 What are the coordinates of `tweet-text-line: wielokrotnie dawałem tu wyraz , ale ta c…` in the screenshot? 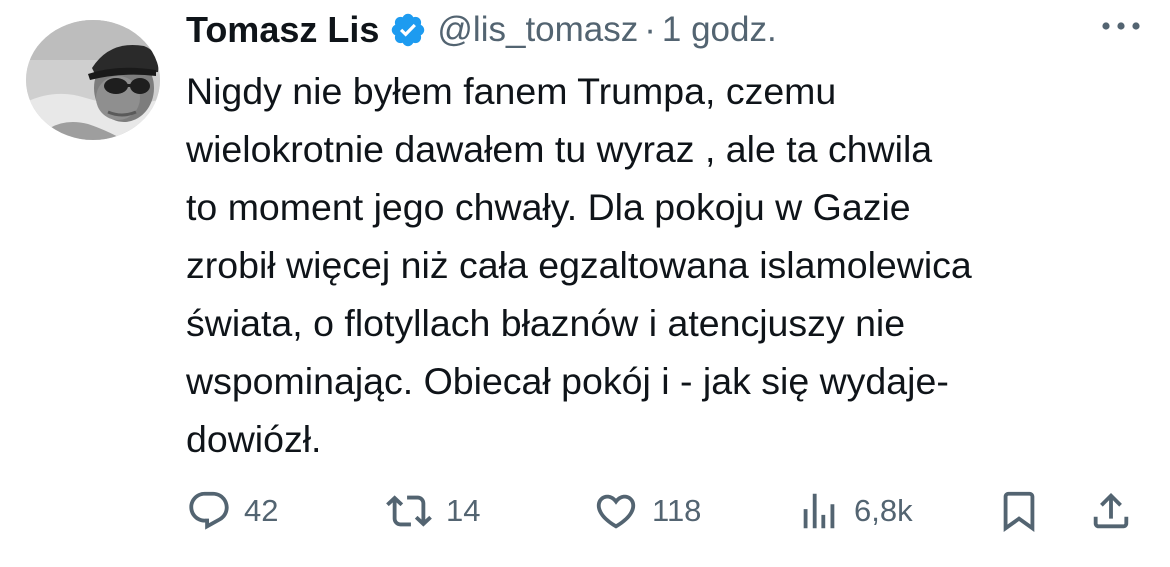 It's located at (559, 149).